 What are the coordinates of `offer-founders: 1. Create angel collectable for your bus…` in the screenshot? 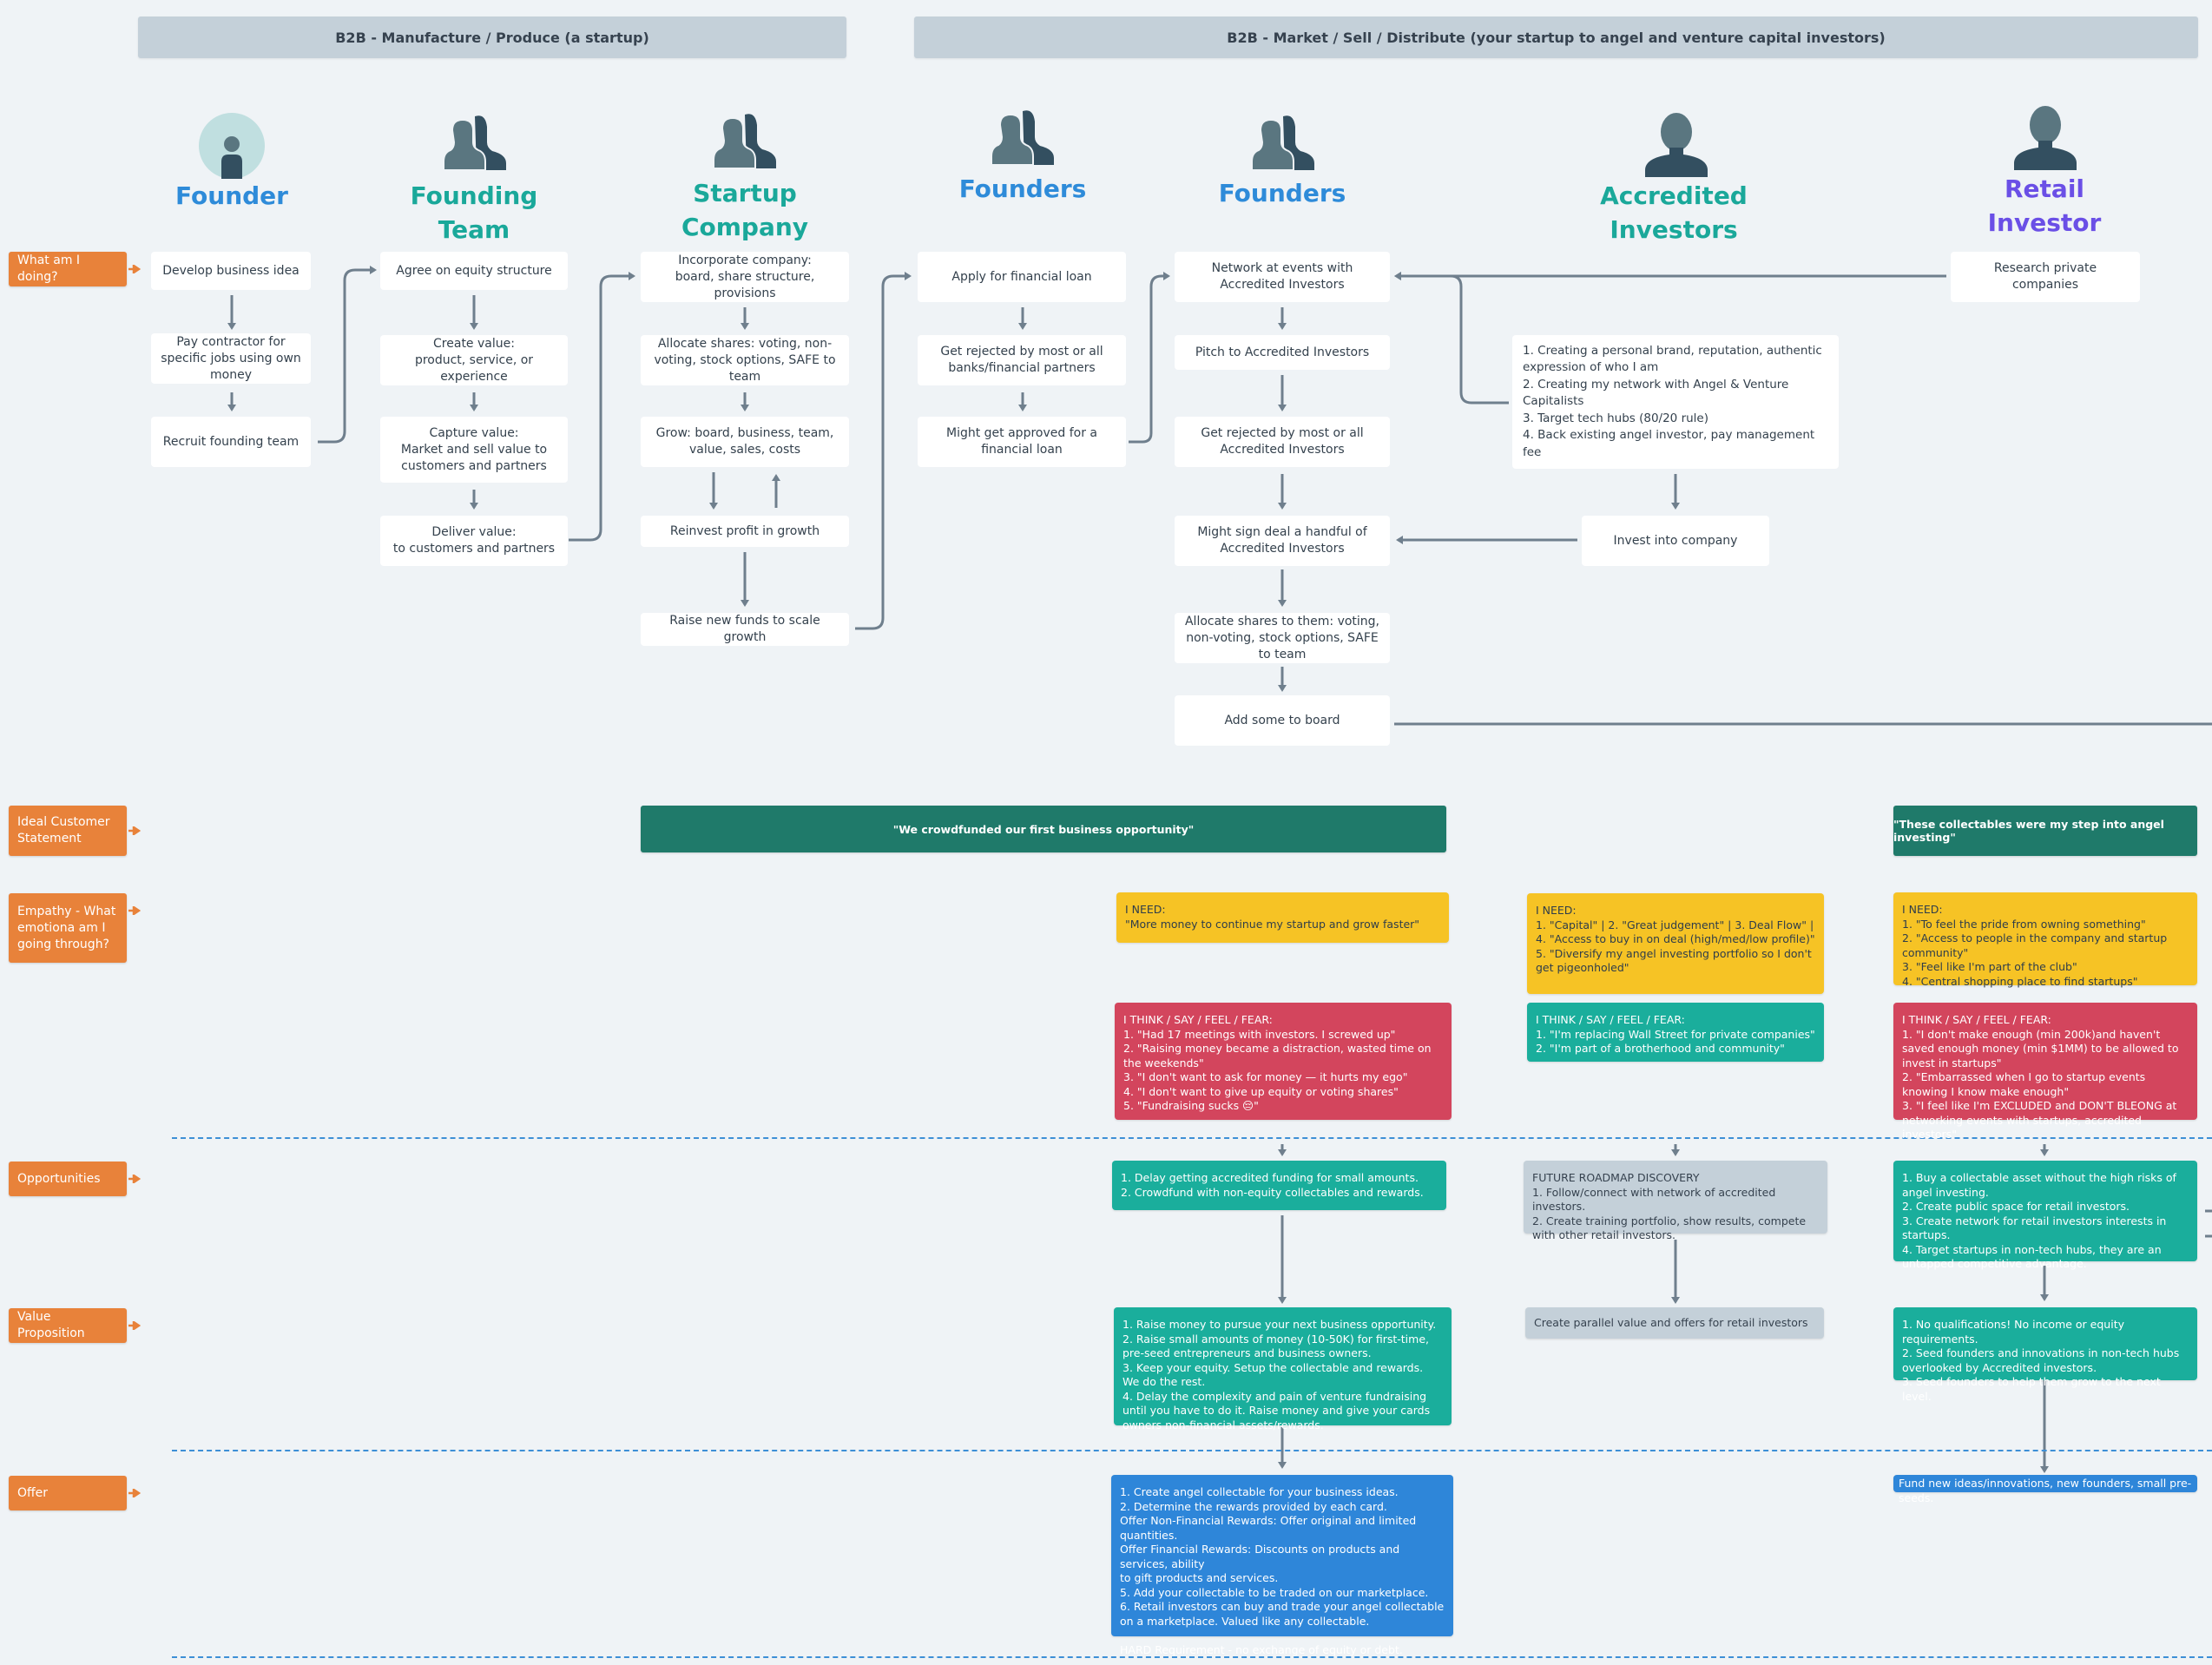 It's located at (1282, 1565).